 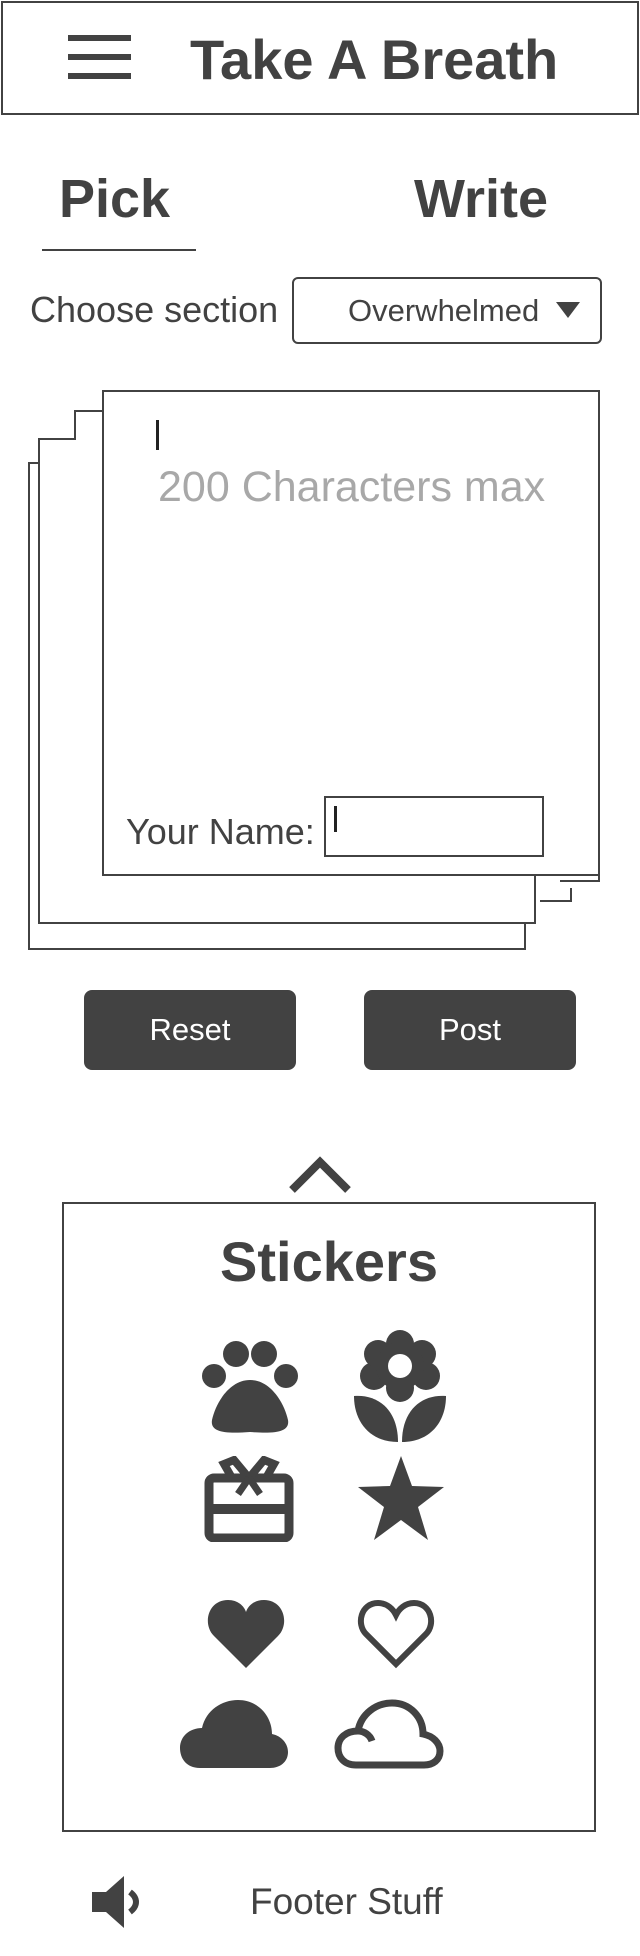 I want to click on star-icon, so click(x=401, y=1498).